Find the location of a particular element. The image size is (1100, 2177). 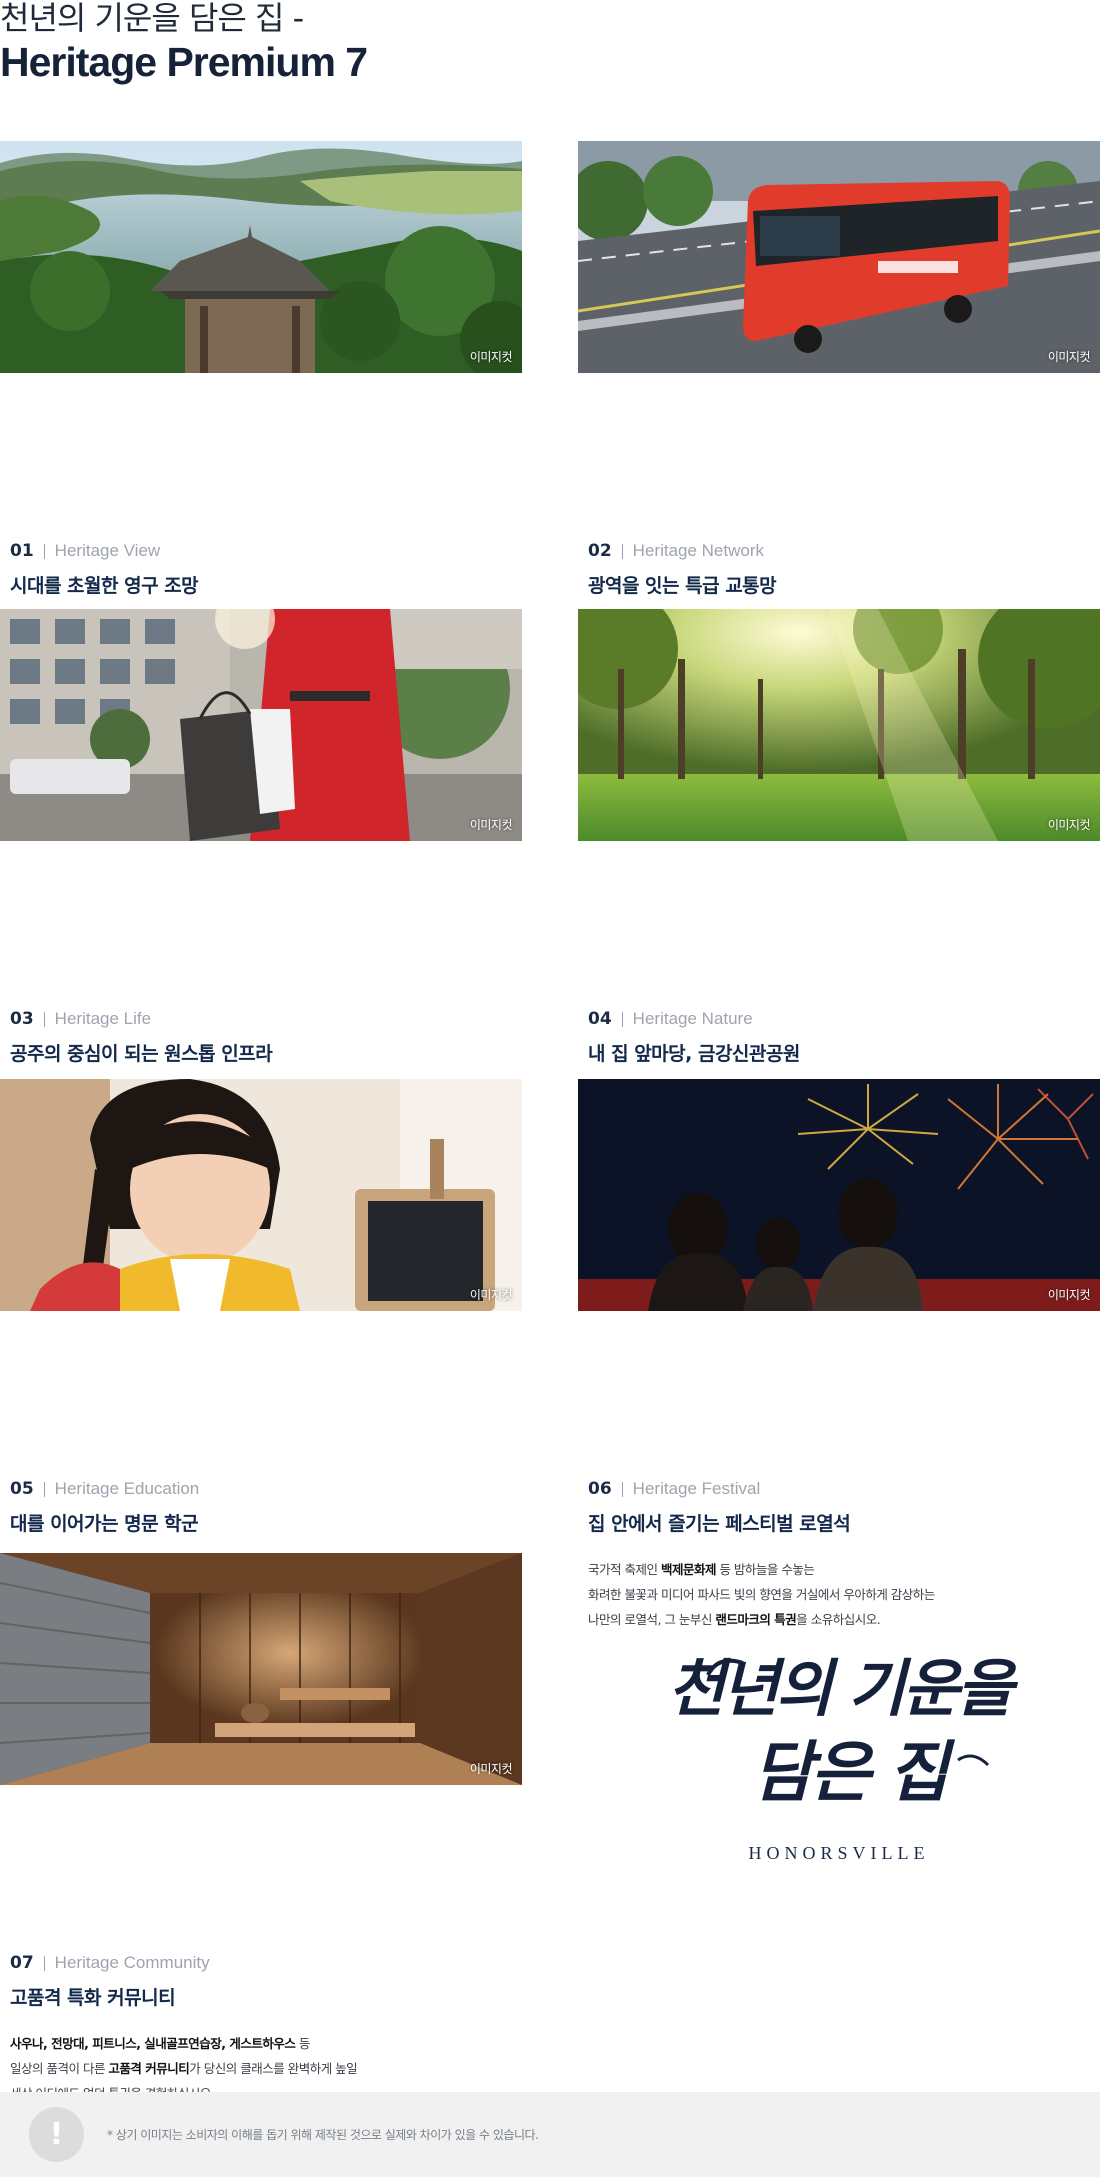

emphasis-text: 고품격 커뮤니티 is located at coordinates (149, 2068).